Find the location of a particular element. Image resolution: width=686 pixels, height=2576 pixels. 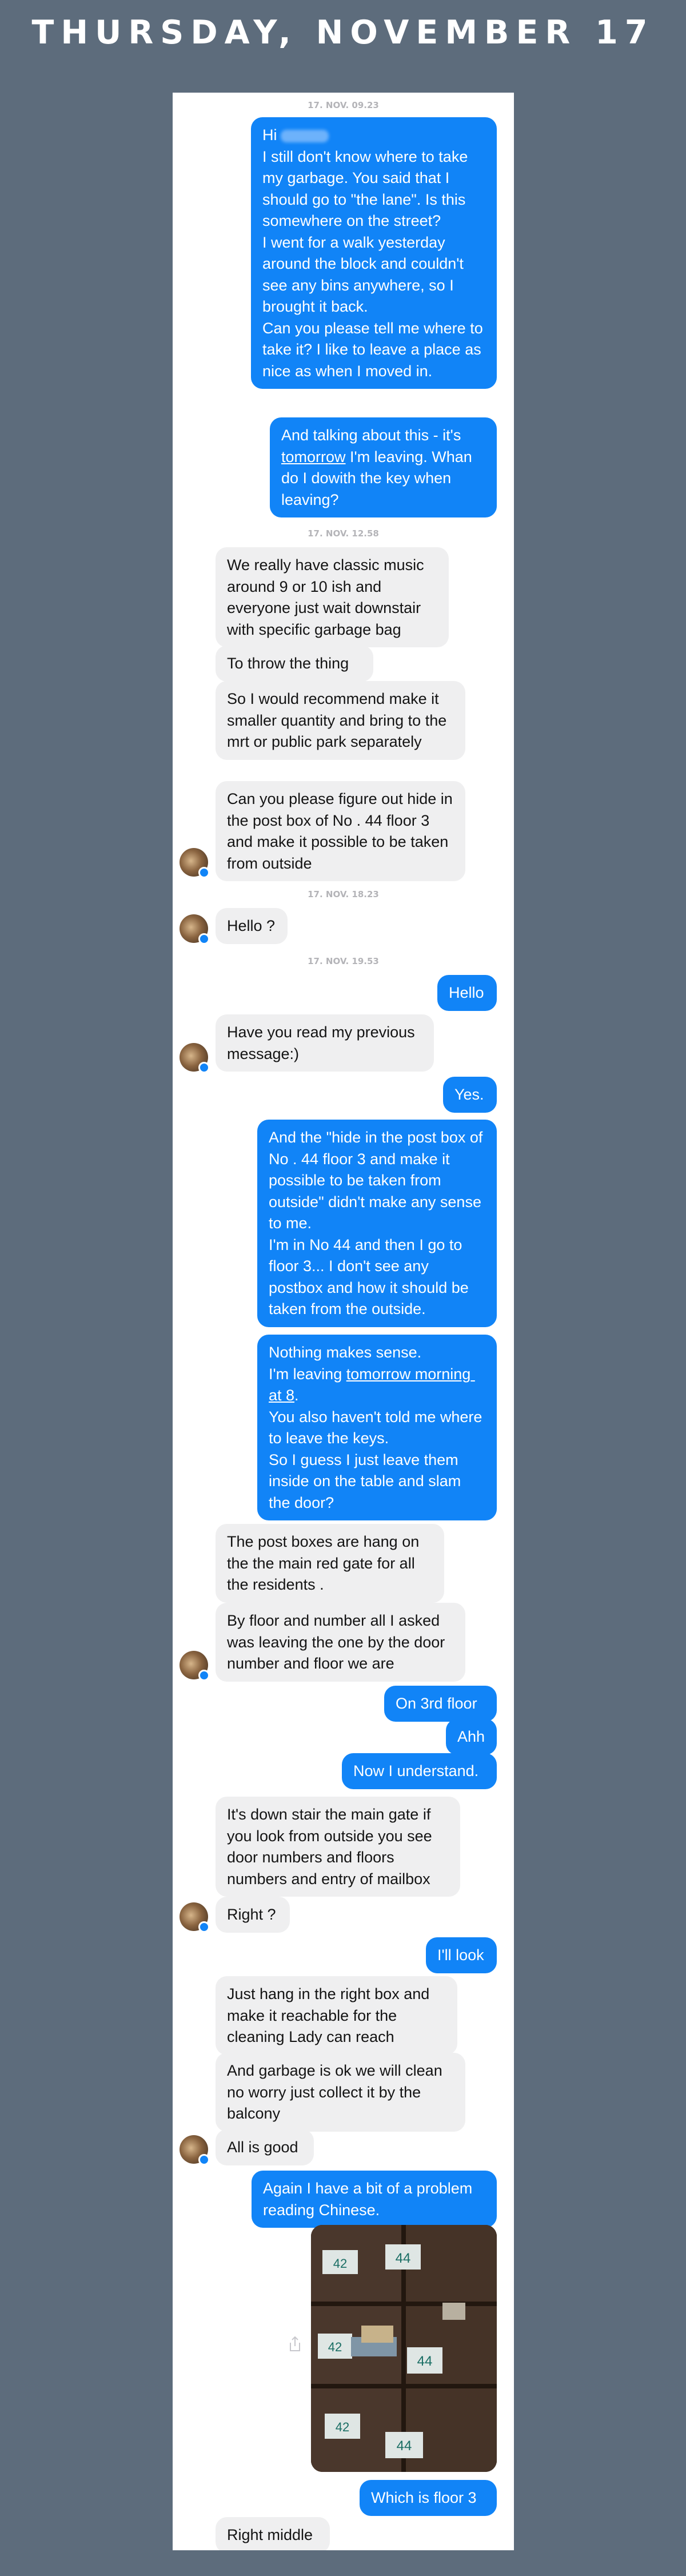

message-outgoing: Which is floor 3 is located at coordinates (428, 2498).